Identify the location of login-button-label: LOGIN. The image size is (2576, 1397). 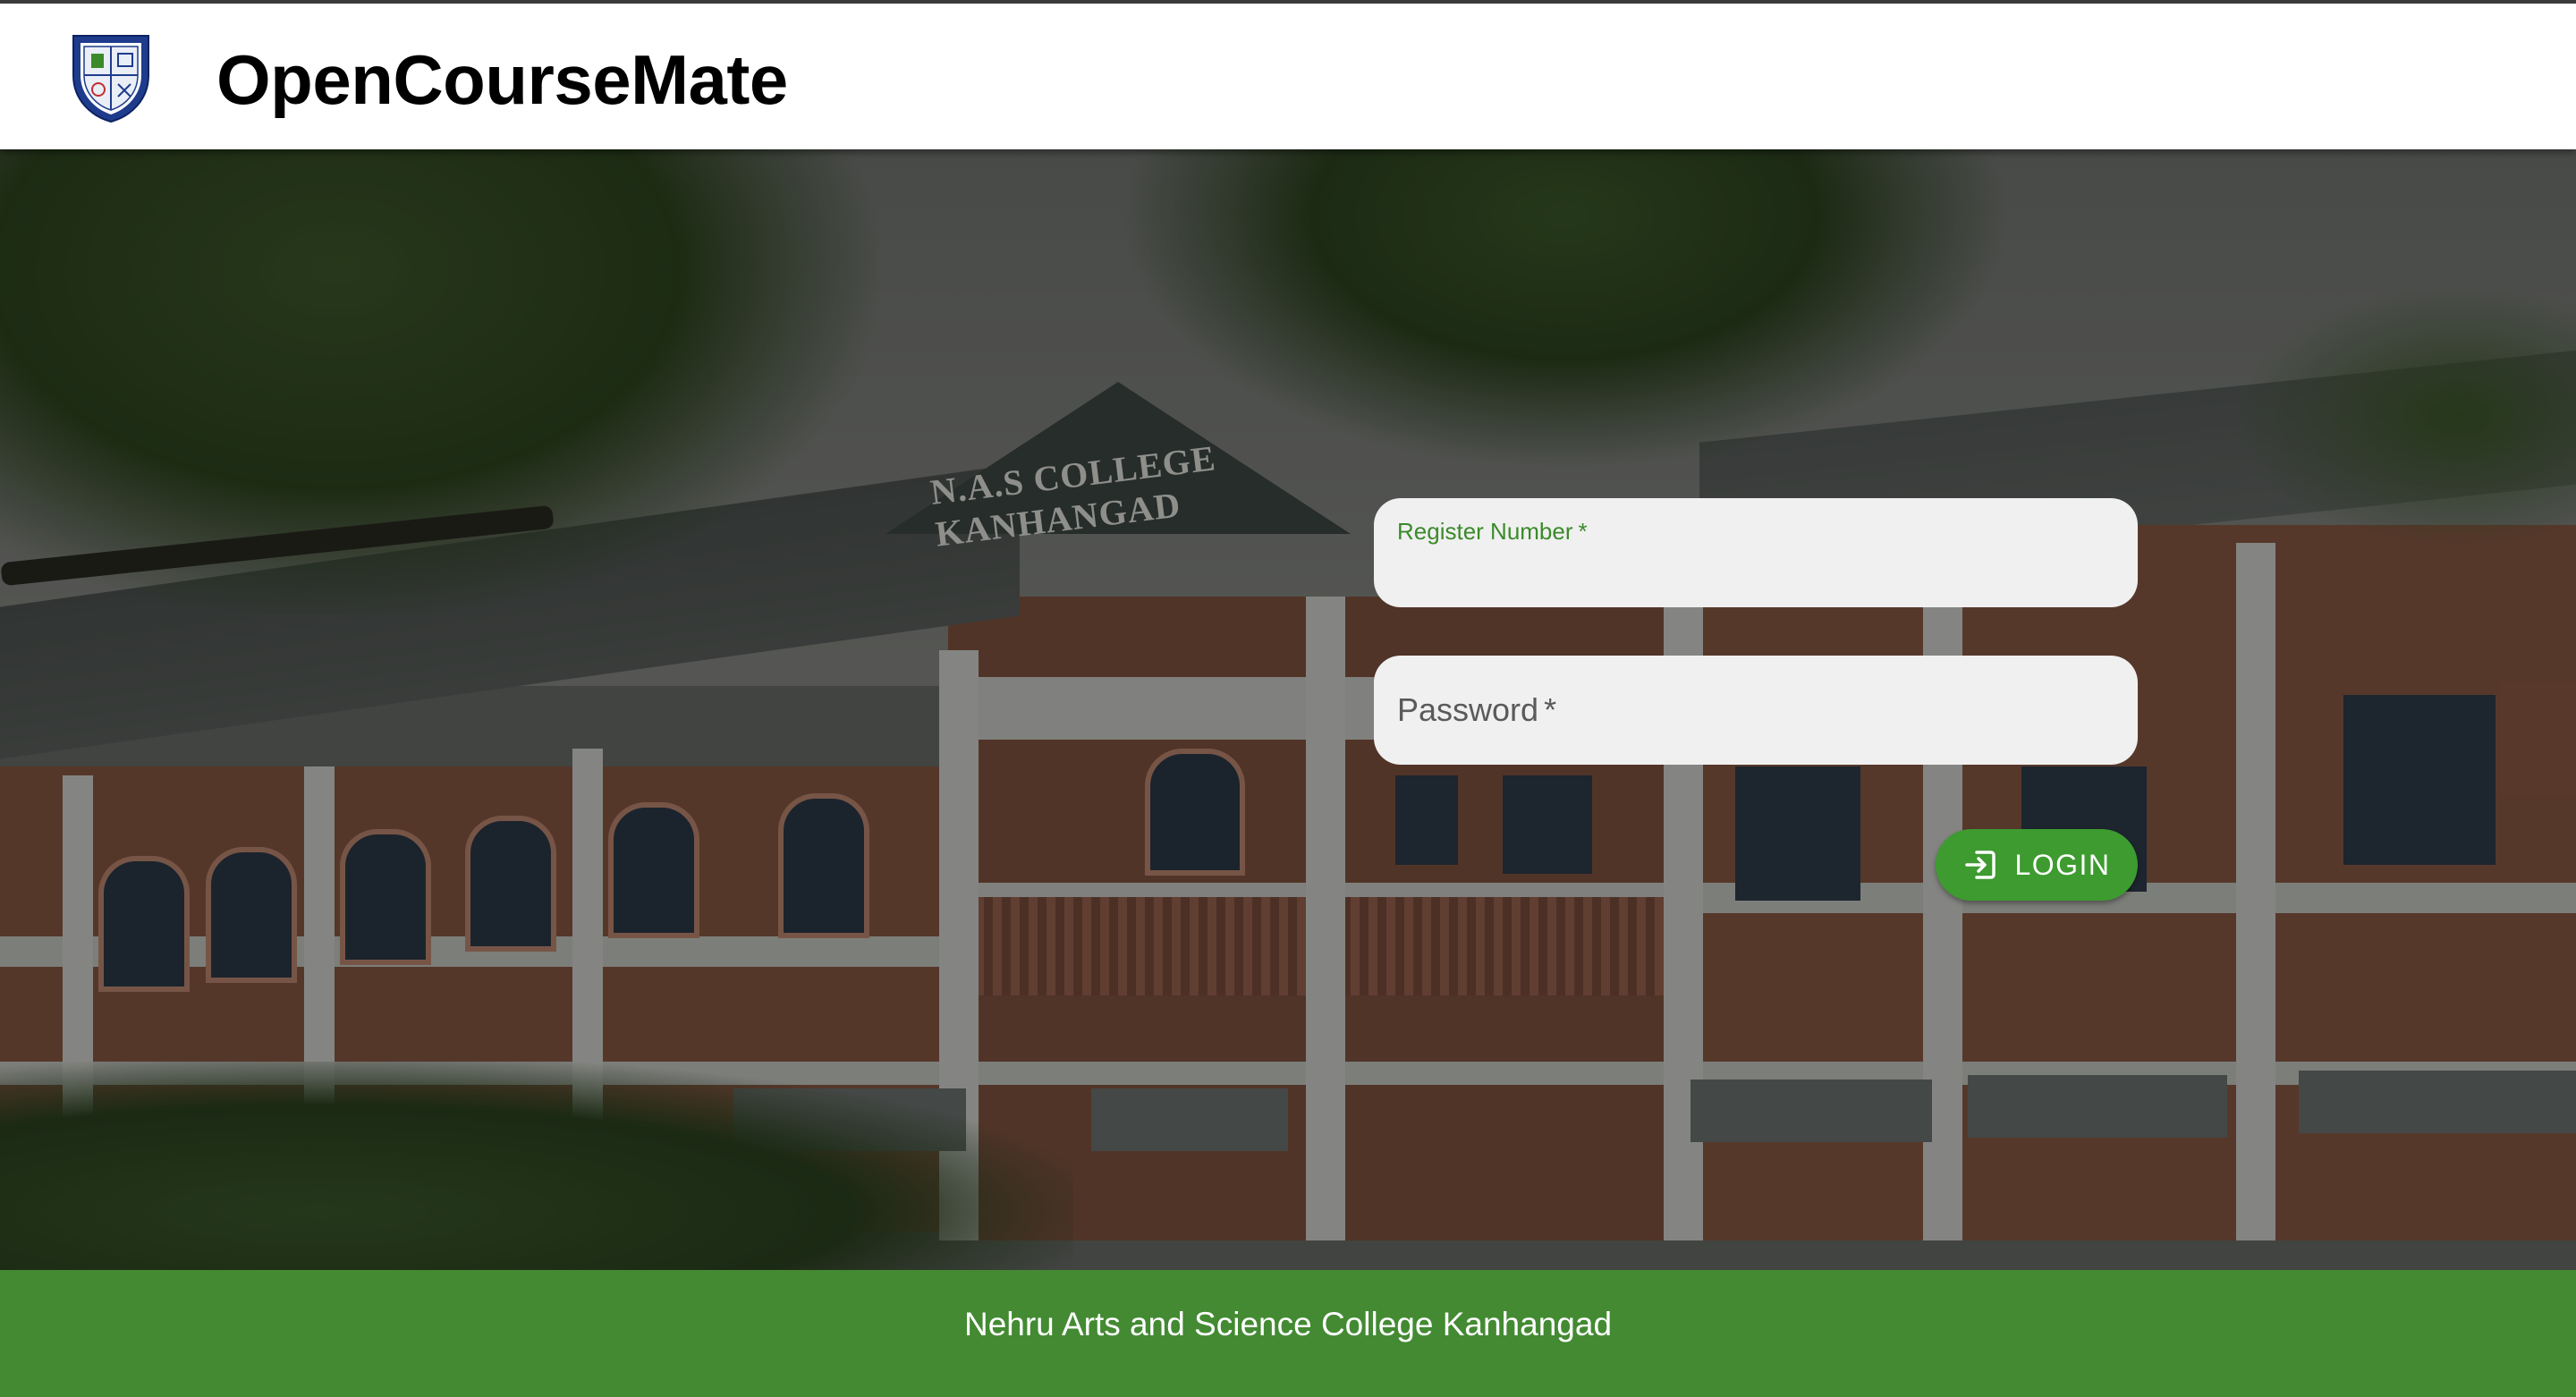
(2062, 864).